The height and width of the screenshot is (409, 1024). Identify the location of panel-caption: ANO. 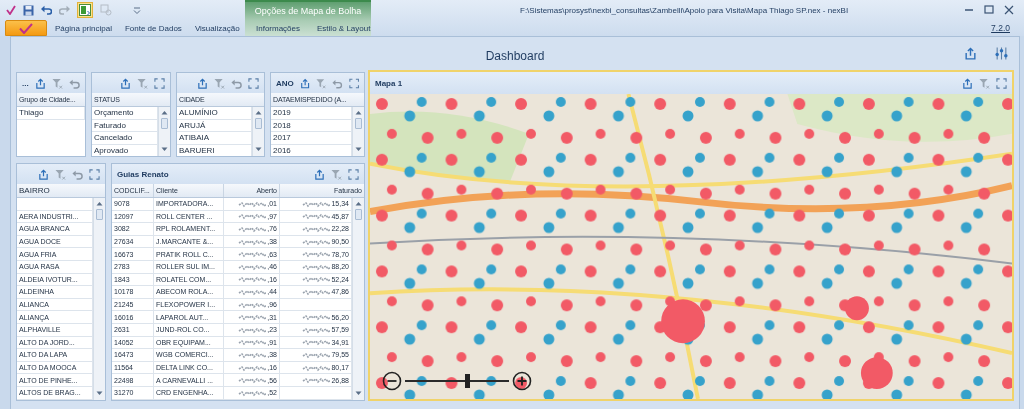
(285, 83).